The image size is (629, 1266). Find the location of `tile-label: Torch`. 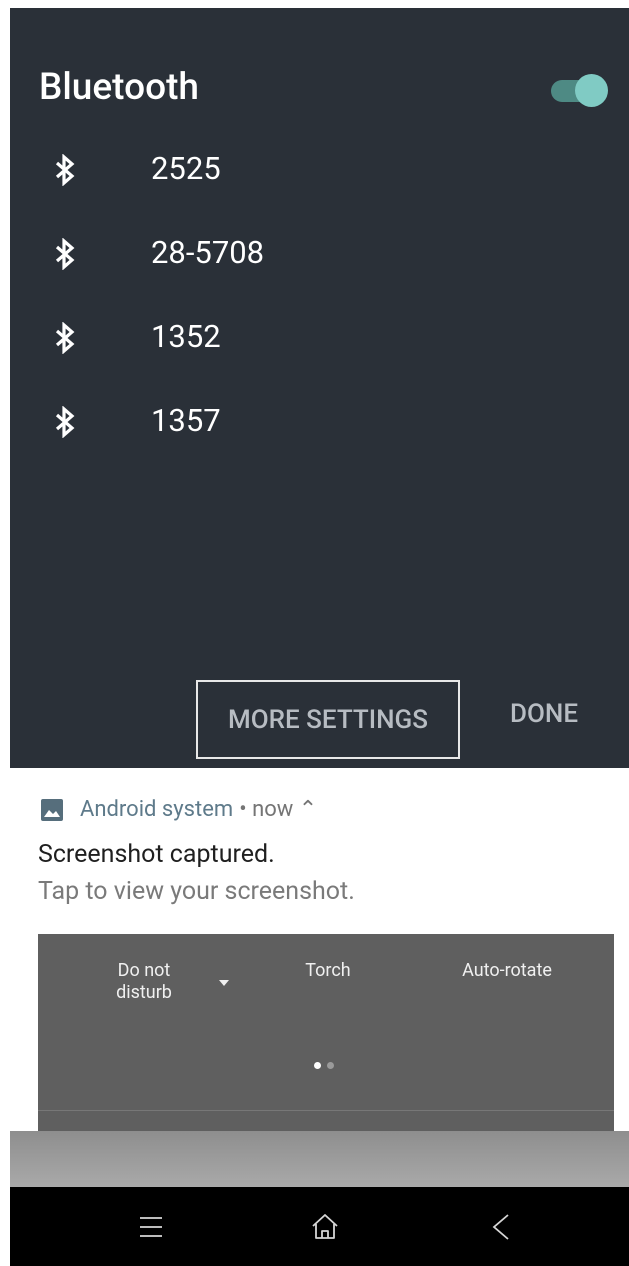

tile-label: Torch is located at coordinates (328, 970).